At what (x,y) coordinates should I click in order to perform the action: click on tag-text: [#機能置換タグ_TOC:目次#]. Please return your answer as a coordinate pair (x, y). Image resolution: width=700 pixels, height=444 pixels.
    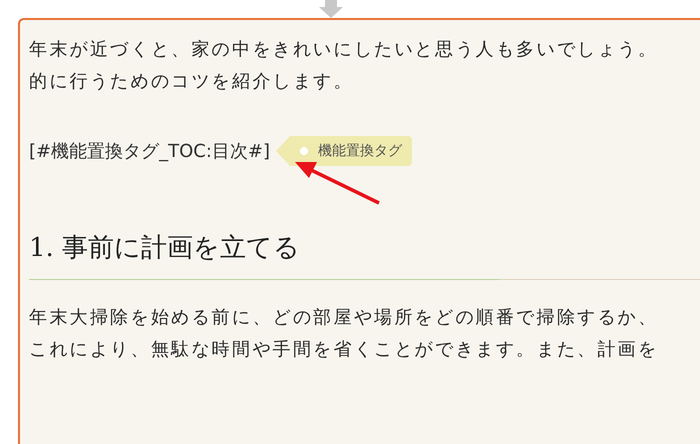
    Looking at the image, I should click on (149, 151).